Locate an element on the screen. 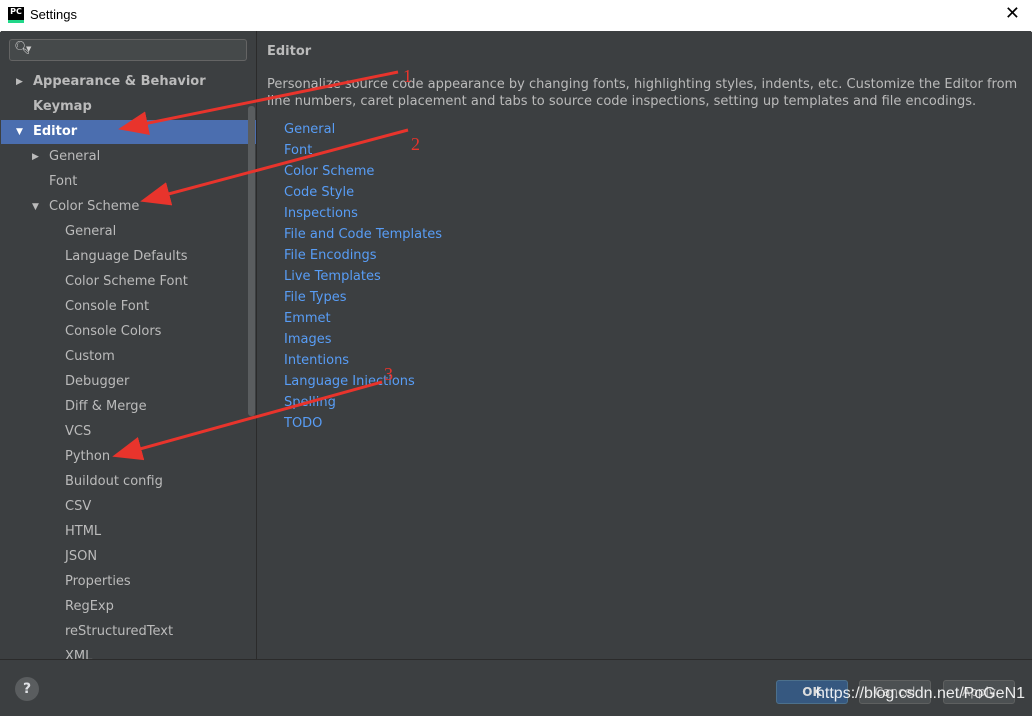  annotation-label-1: 1 is located at coordinates (407, 76).